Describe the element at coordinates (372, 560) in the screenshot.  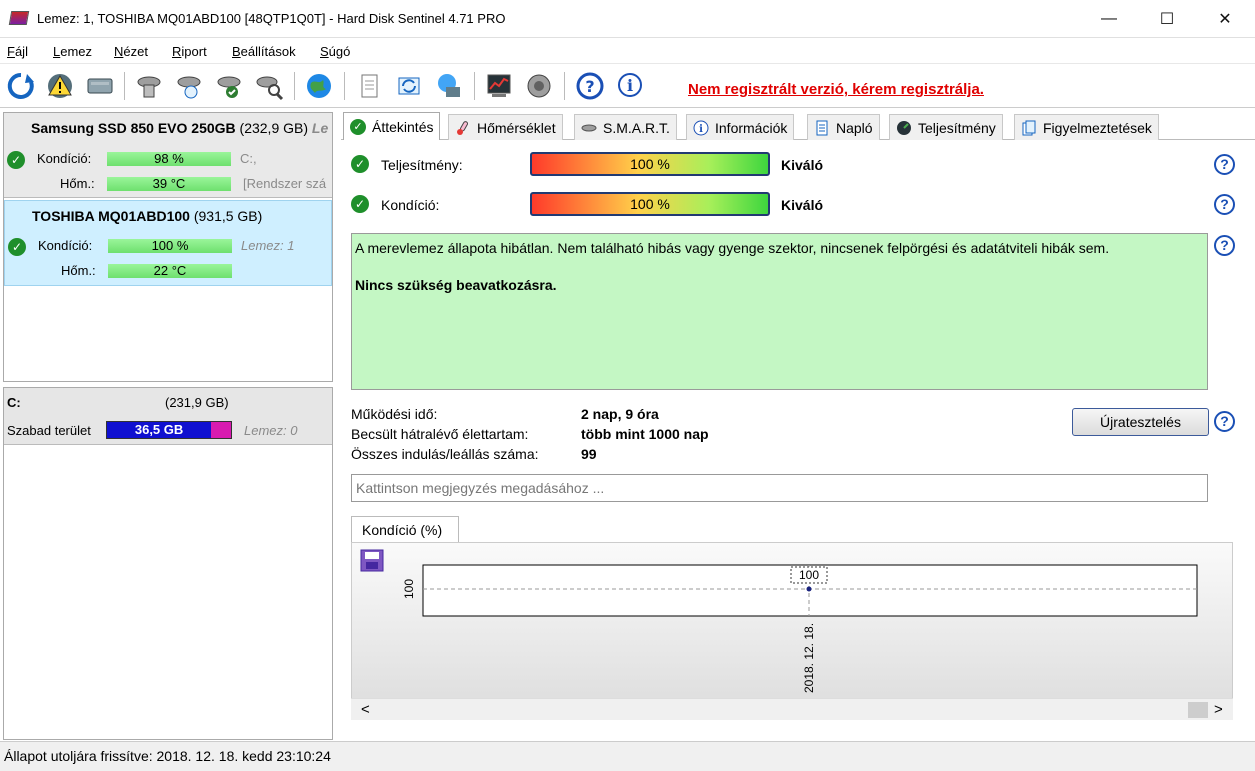
I see `save-icon` at that location.